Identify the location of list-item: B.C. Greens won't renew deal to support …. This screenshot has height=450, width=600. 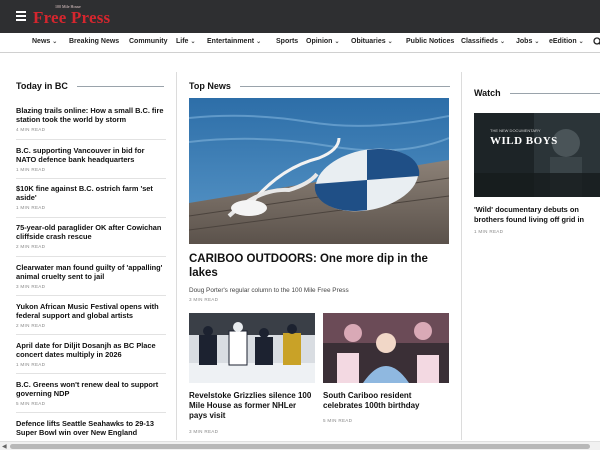
(91, 393).